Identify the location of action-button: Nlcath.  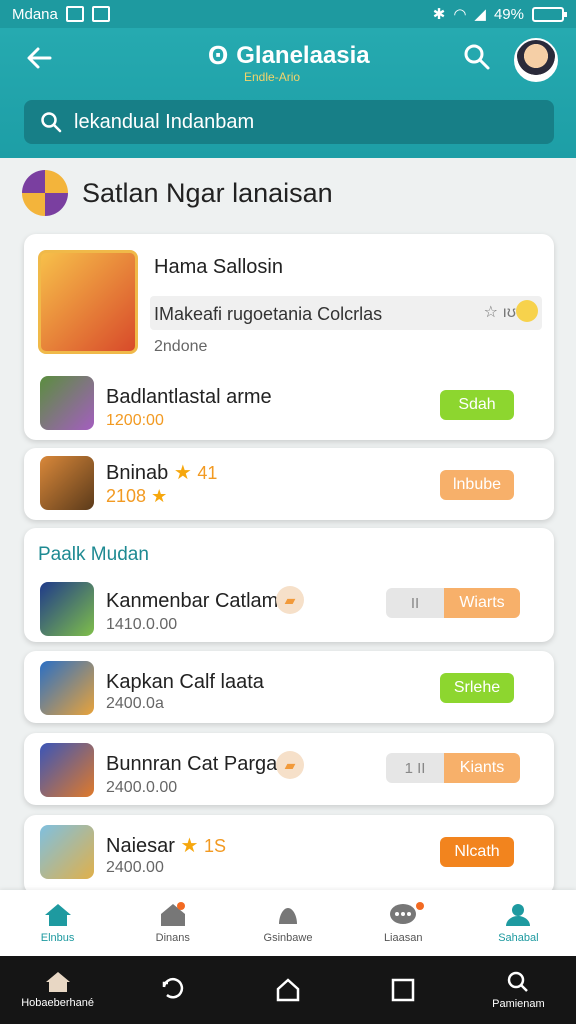
(477, 852).